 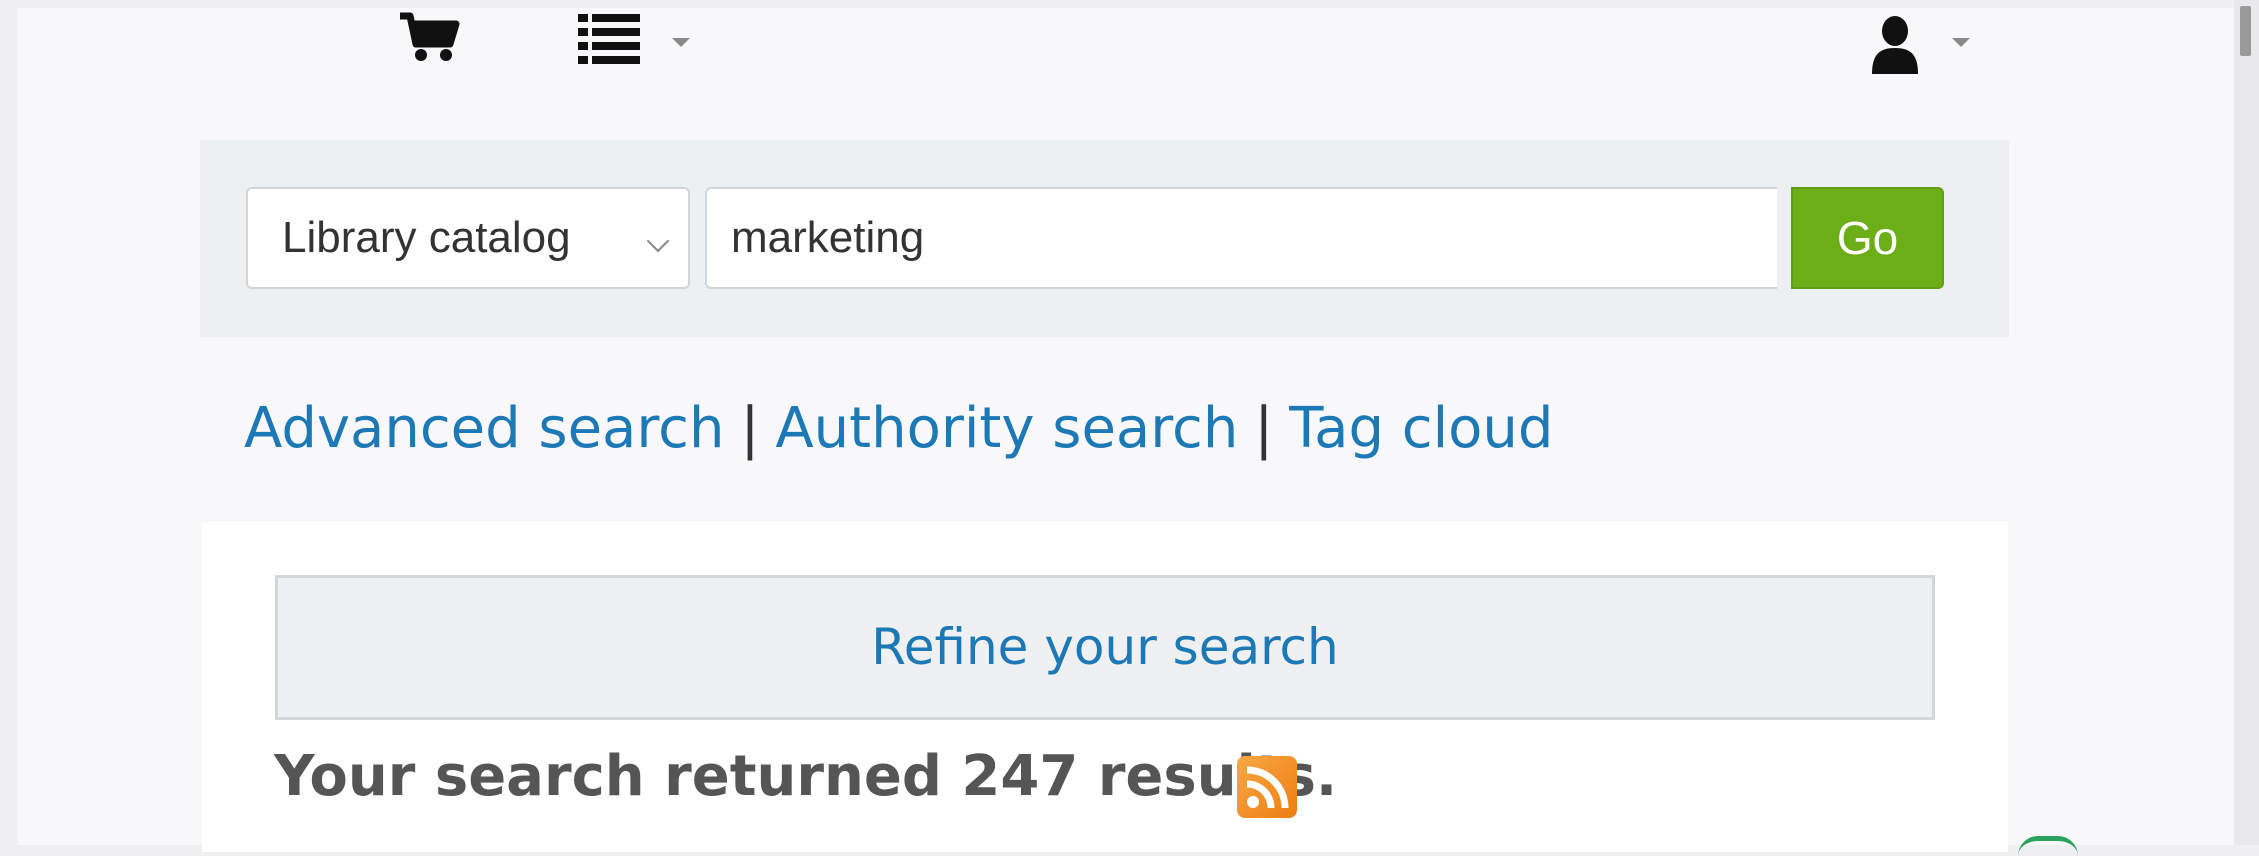 What do you see at coordinates (1421, 428) in the screenshot?
I see `tag-cloud-link: Tag cloud` at bounding box center [1421, 428].